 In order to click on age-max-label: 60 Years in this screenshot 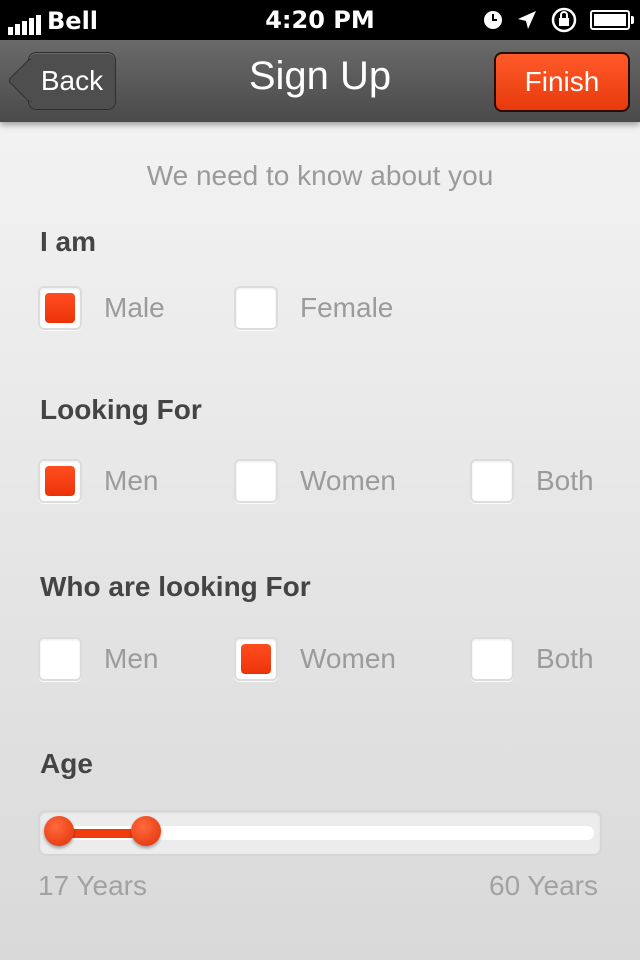, I will do `click(543, 885)`.